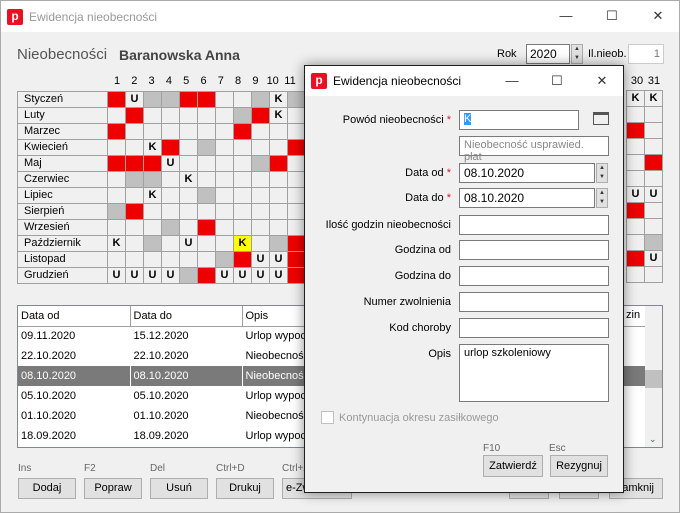 The height and width of the screenshot is (513, 680). I want to click on date-to-stepper: ▲ ▼, so click(602, 198).